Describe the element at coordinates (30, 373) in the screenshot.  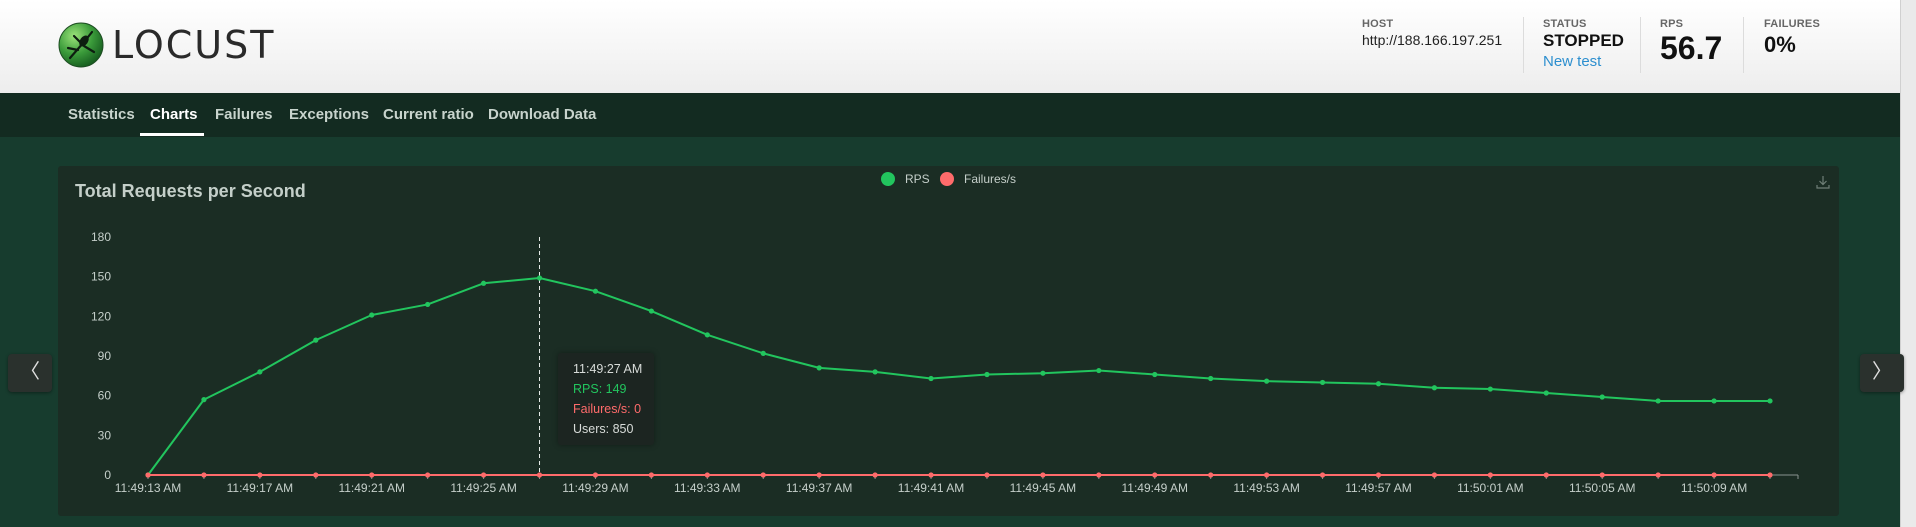
I see `prev-chart-button: 〈` at that location.